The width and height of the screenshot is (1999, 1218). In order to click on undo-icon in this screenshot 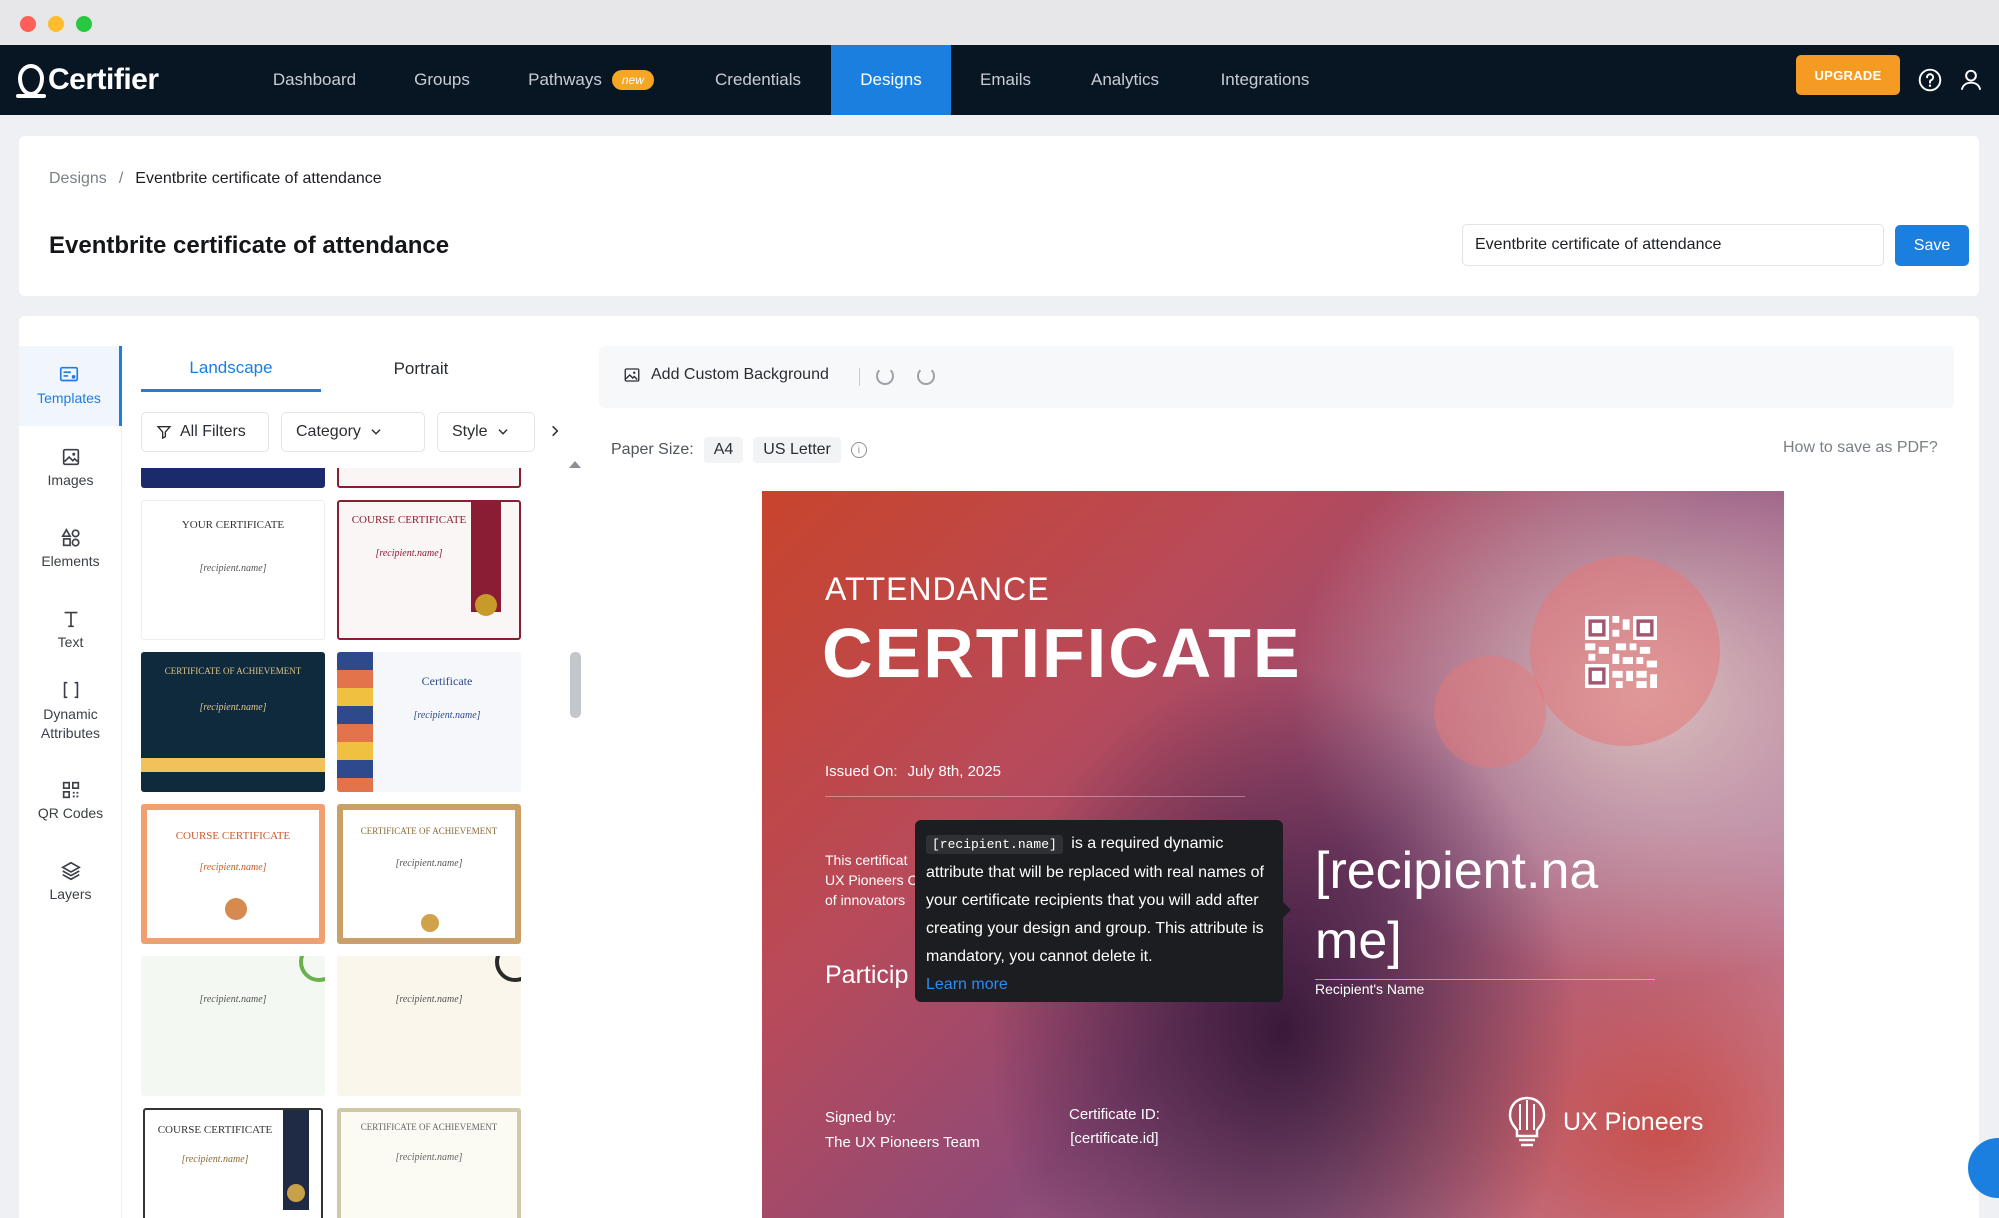, I will do `click(885, 376)`.